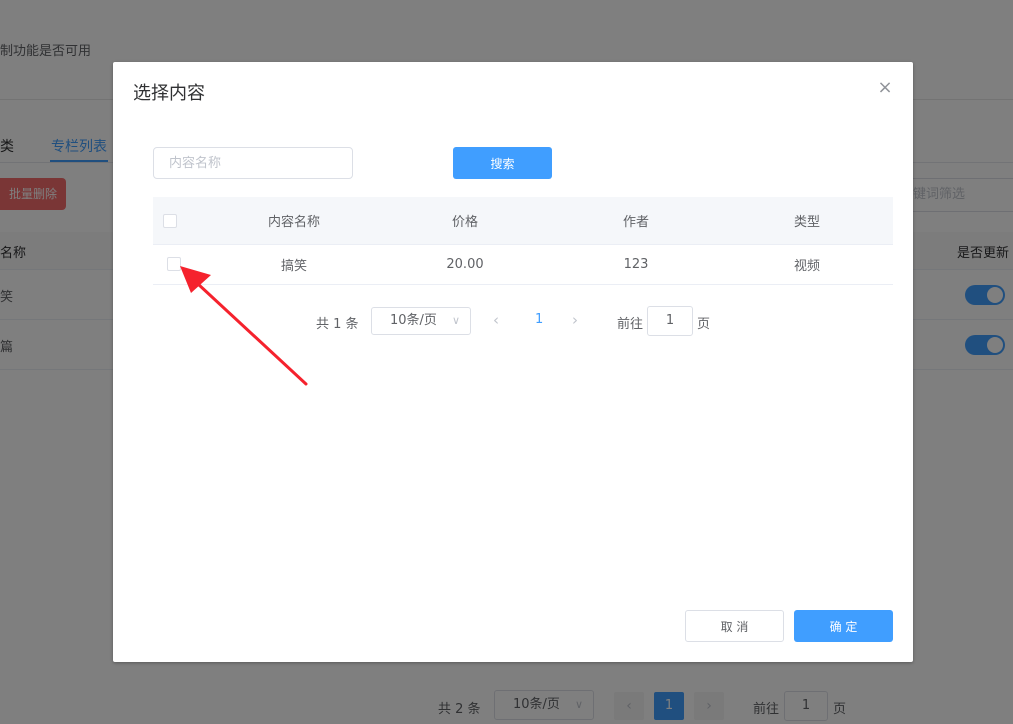 This screenshot has width=1013, height=724. What do you see at coordinates (170, 221) in the screenshot?
I see `select-all-checkbox` at bounding box center [170, 221].